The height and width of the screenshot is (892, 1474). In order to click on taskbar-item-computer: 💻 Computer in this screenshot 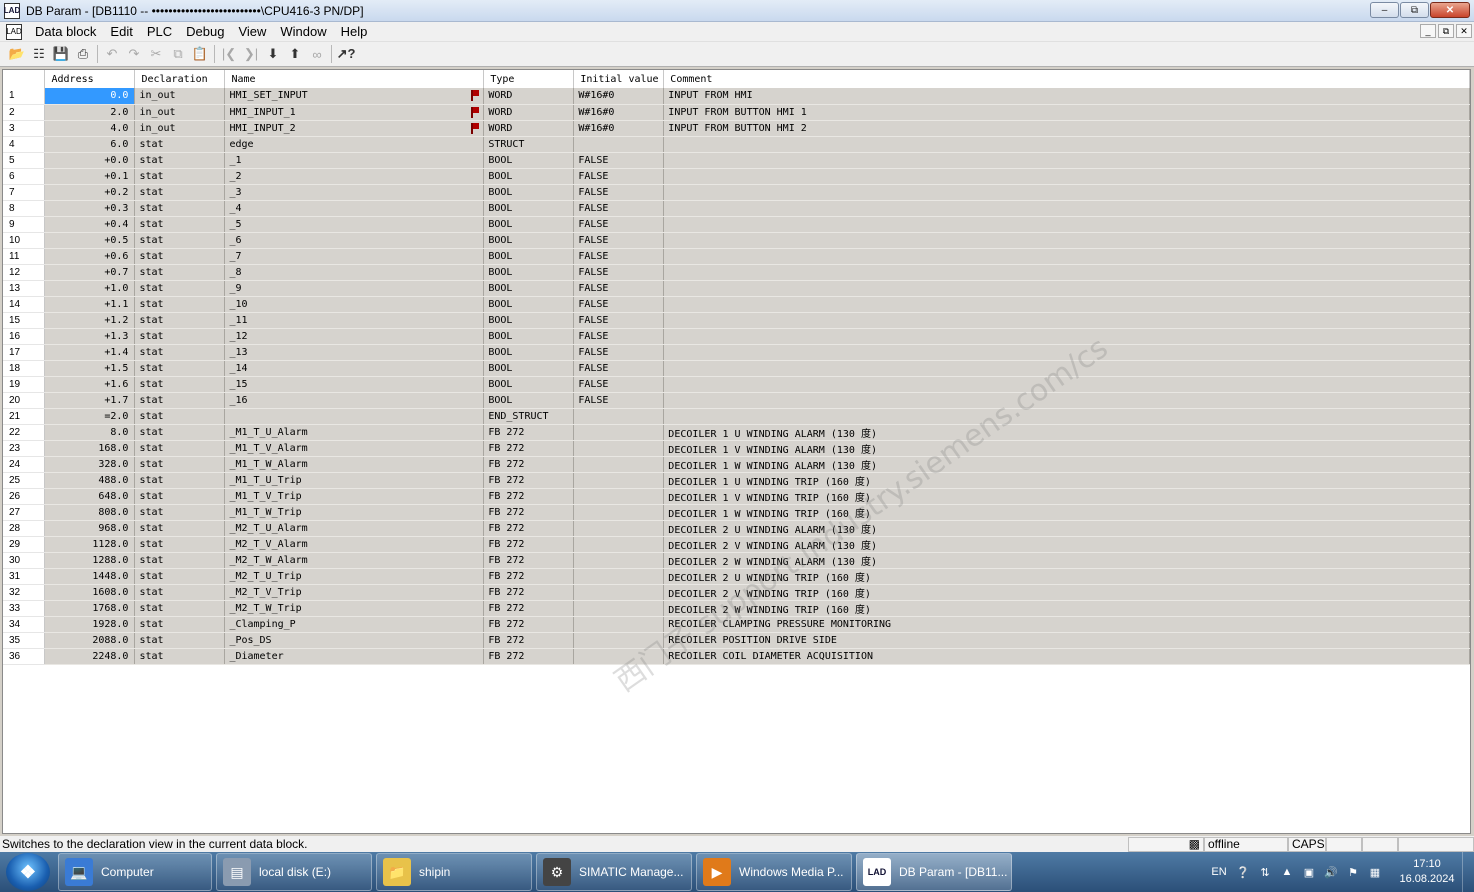, I will do `click(135, 872)`.